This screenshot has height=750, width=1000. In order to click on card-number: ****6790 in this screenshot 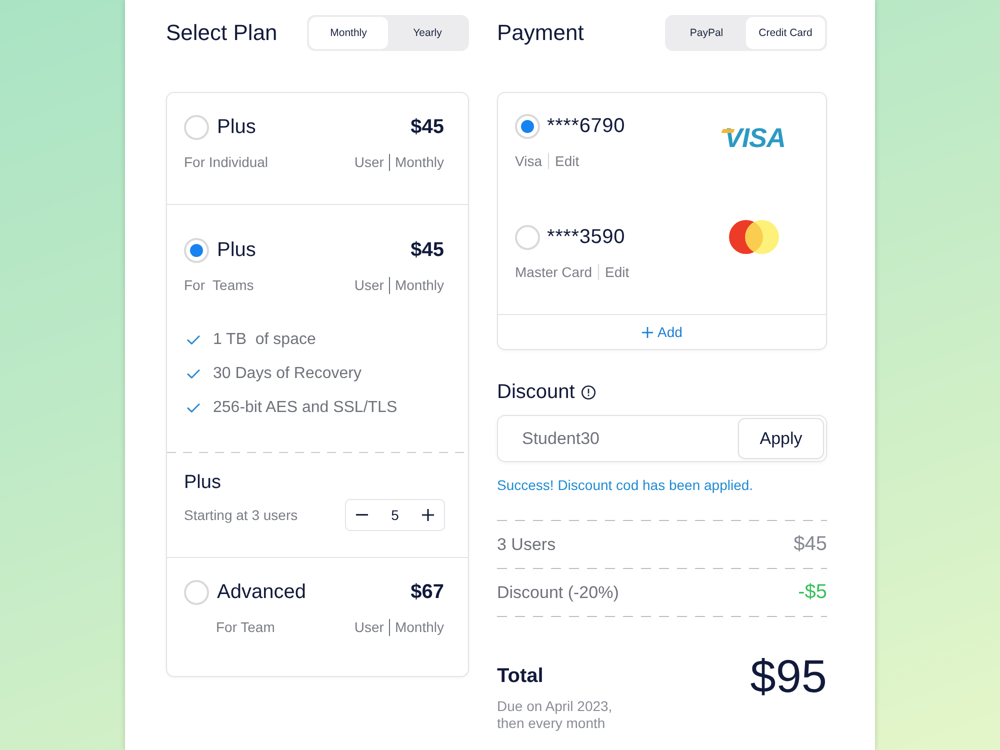, I will do `click(586, 126)`.